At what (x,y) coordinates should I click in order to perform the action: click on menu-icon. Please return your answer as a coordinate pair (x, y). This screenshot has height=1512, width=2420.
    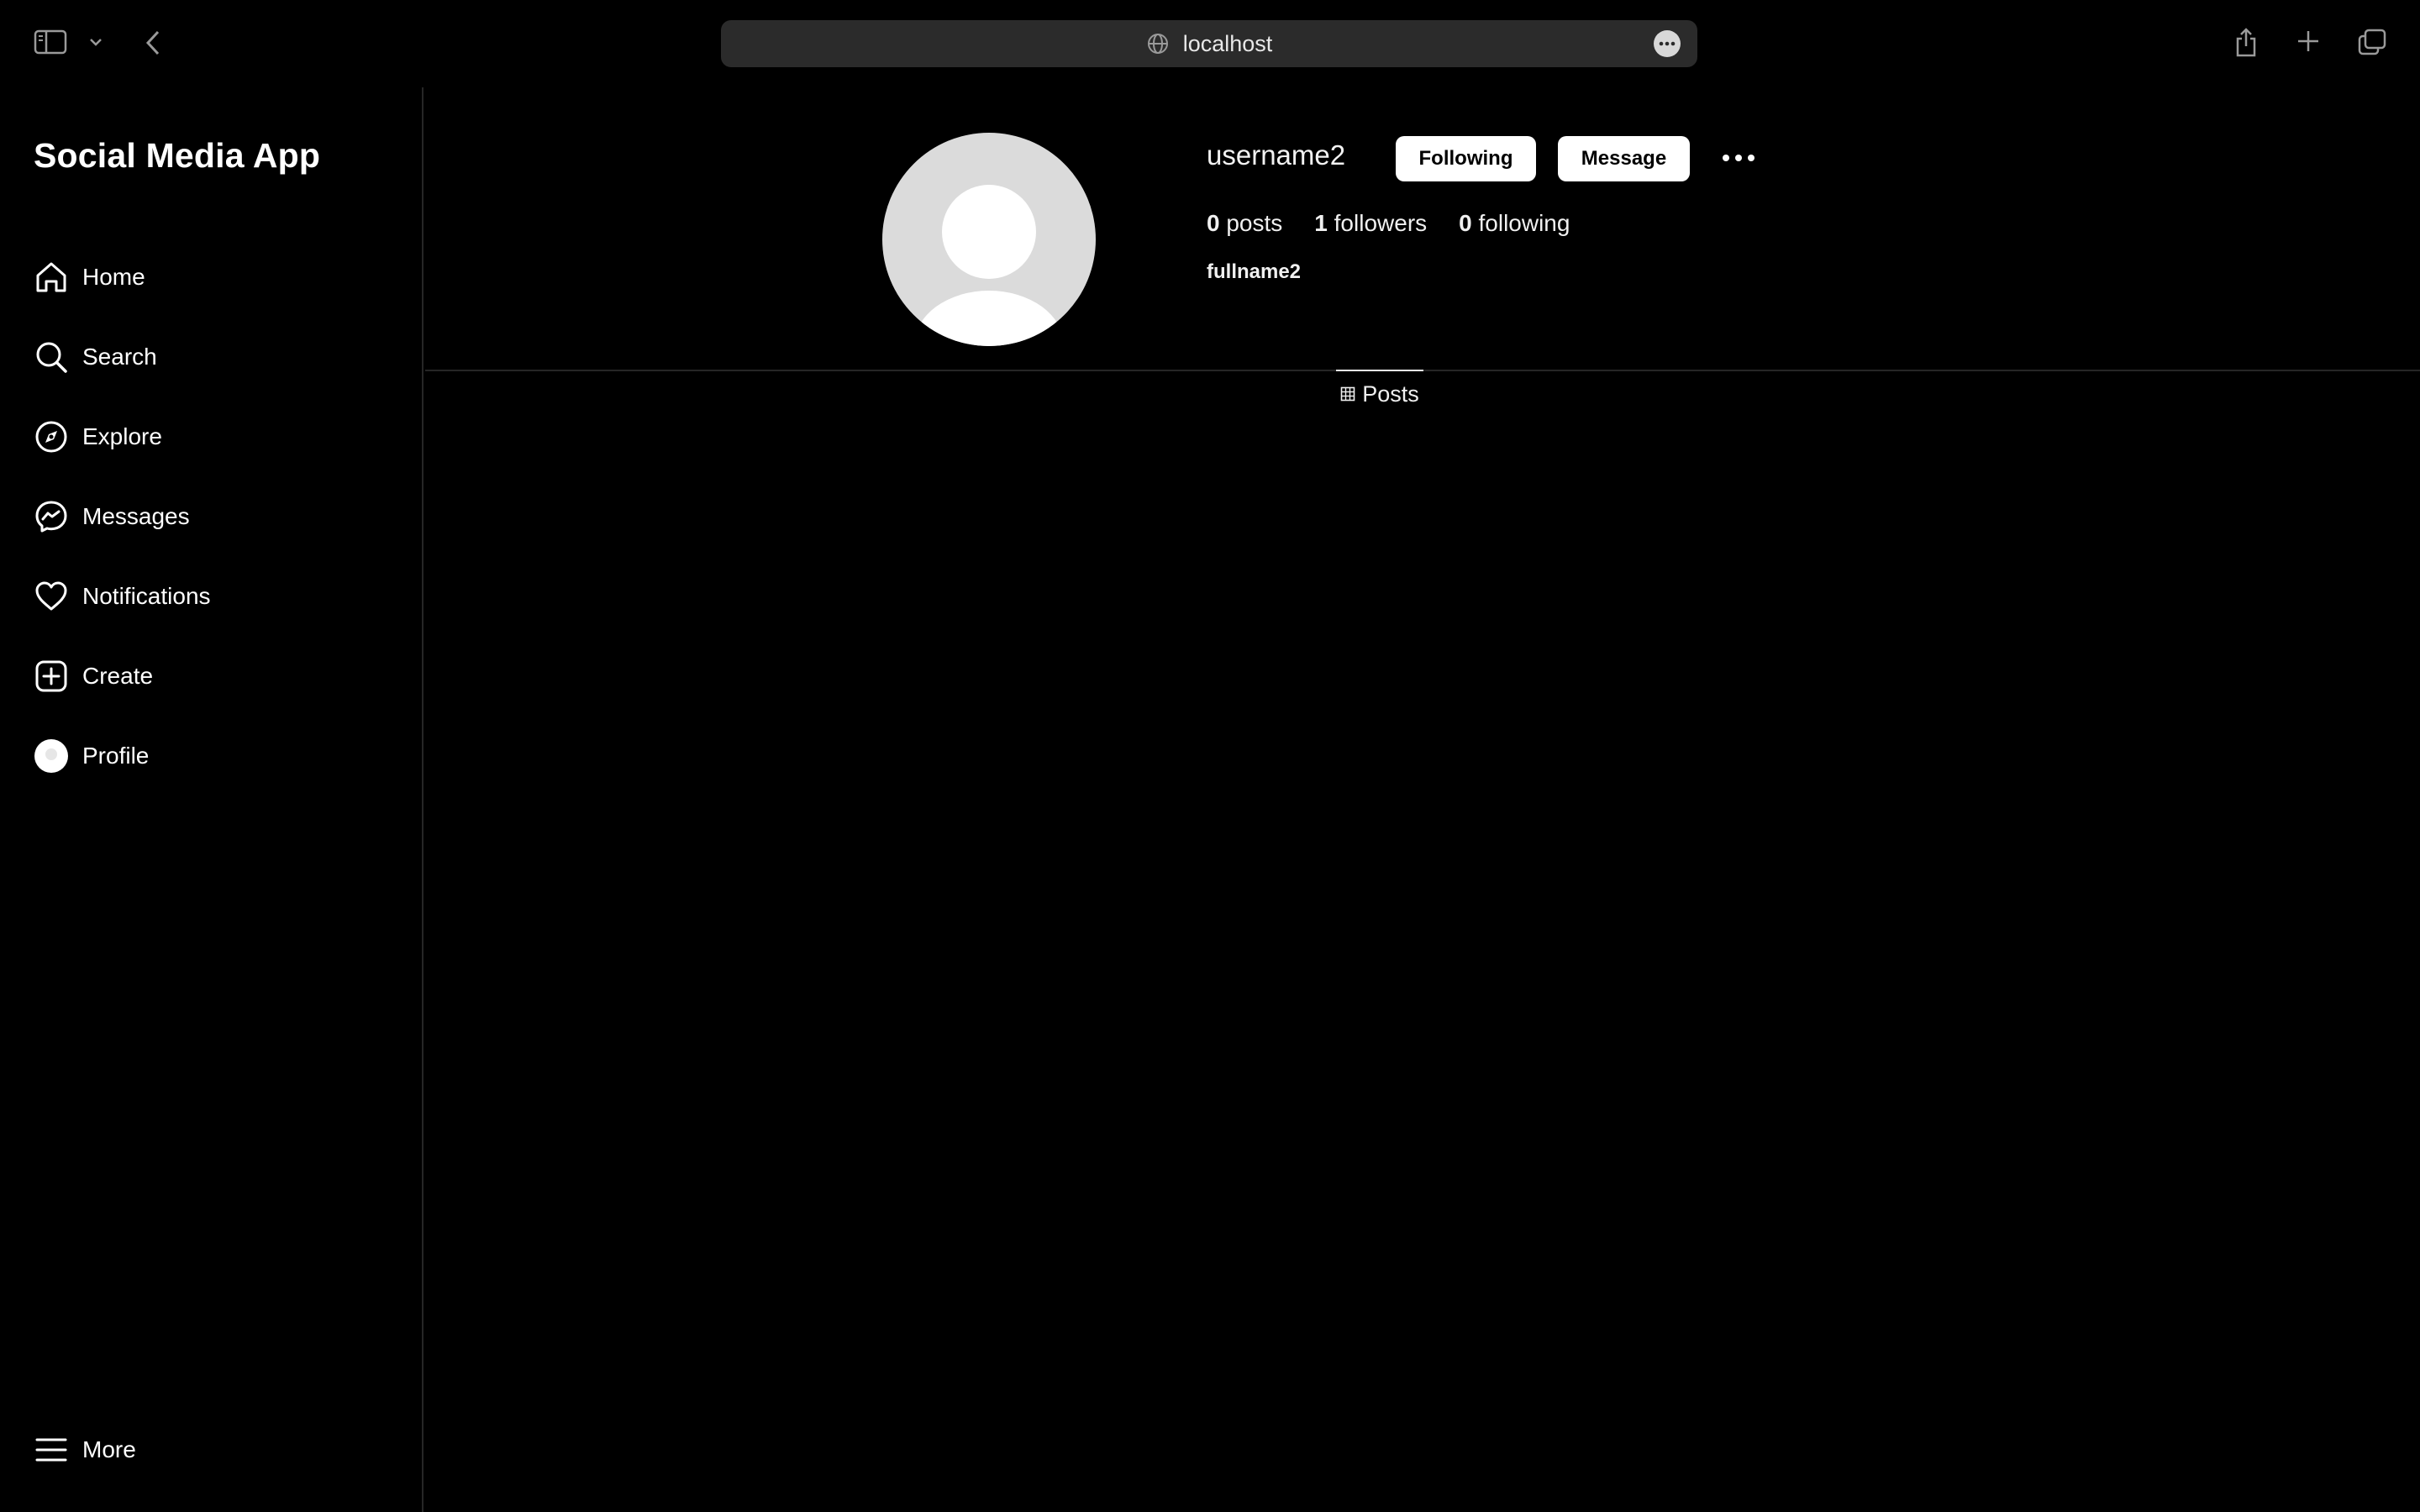
    Looking at the image, I should click on (52, 1449).